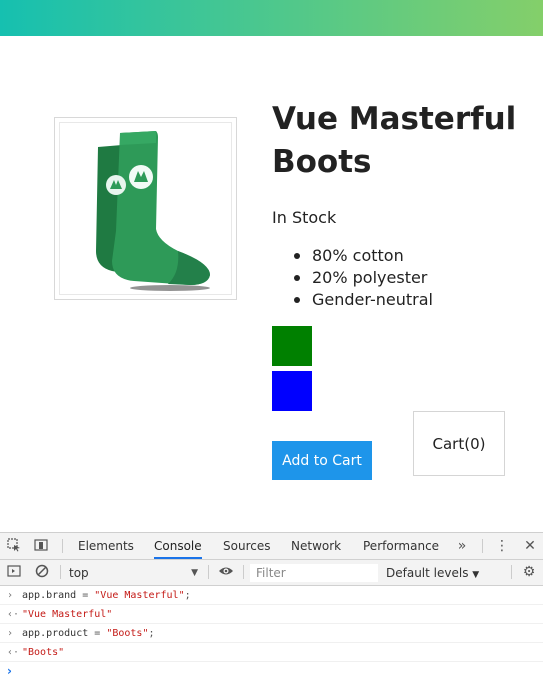 This screenshot has height=684, width=543. What do you see at coordinates (271, 614) in the screenshot?
I see `console-output-line: ‹· "Vue Masterful"` at bounding box center [271, 614].